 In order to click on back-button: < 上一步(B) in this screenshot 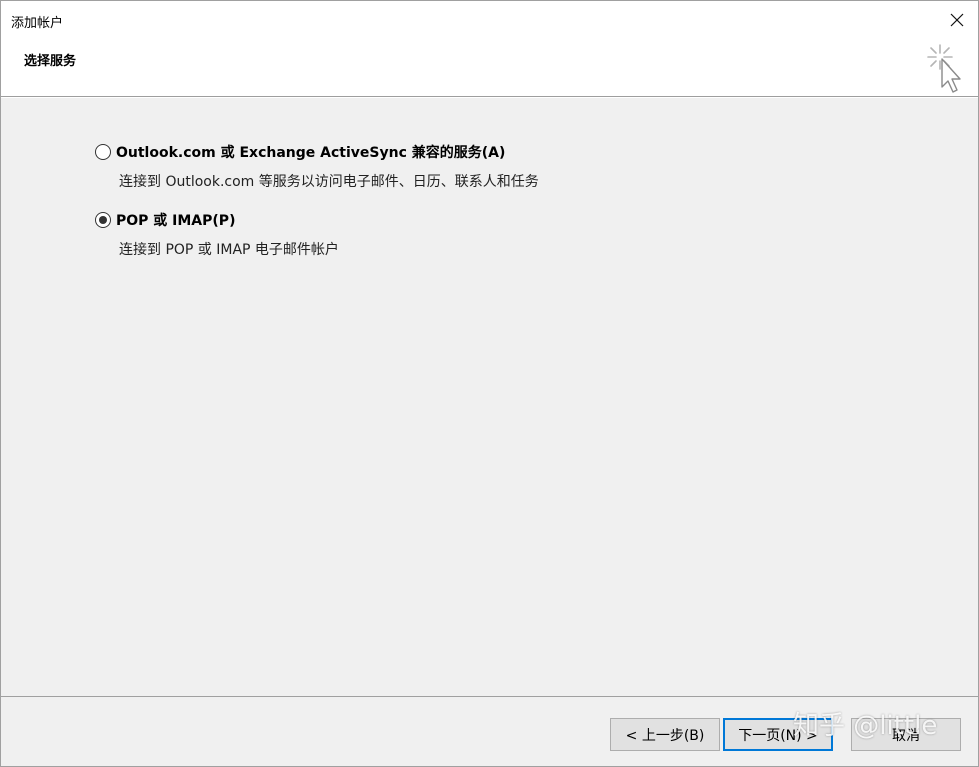, I will do `click(665, 734)`.